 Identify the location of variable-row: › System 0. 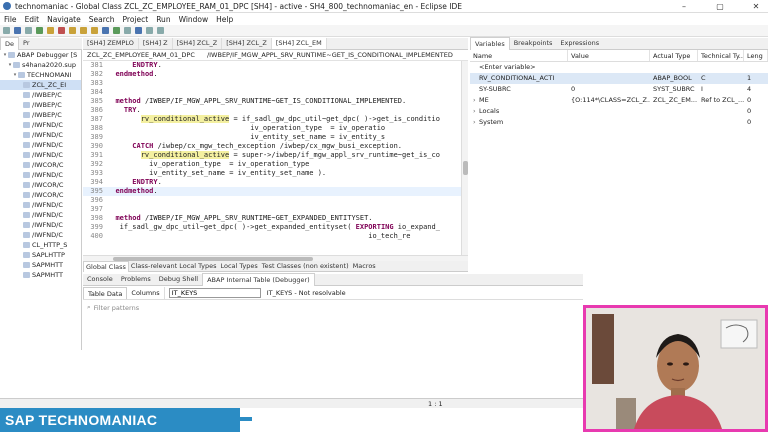
(619, 122).